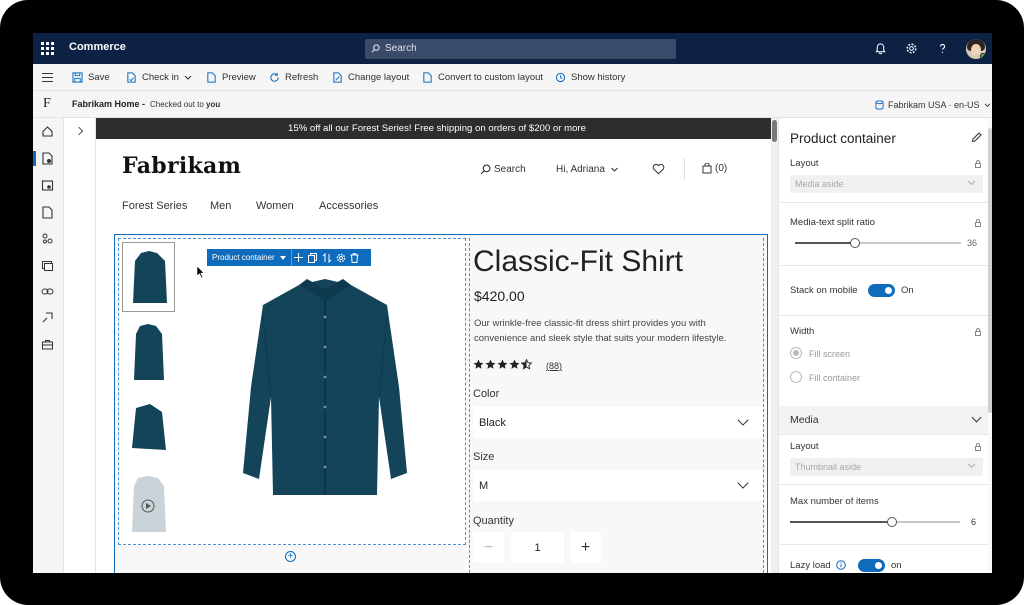 The image size is (1024, 605). Describe the element at coordinates (491, 77) in the screenshot. I see `convert-label: Convert to custom layout` at that location.